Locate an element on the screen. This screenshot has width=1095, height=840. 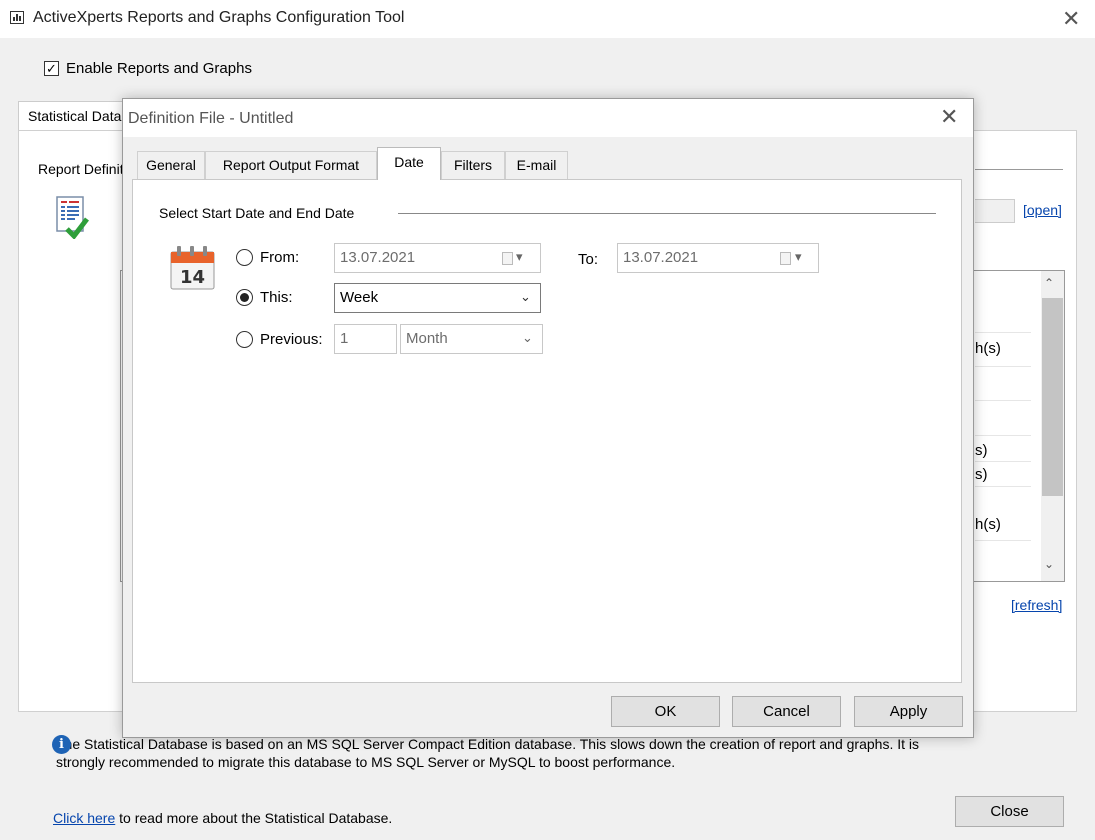
calendar-icon: 14 is located at coordinates (192, 268).